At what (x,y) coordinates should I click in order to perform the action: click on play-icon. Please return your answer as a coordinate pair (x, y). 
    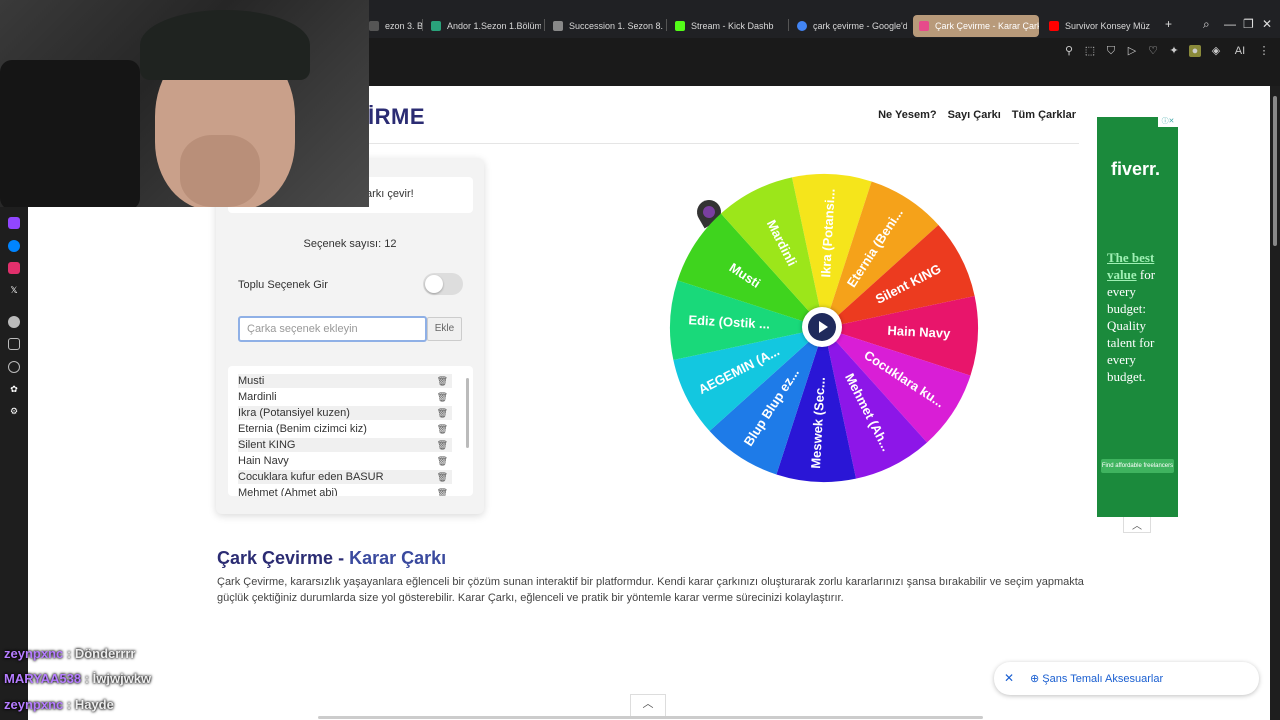
    Looking at the image, I should click on (822, 327).